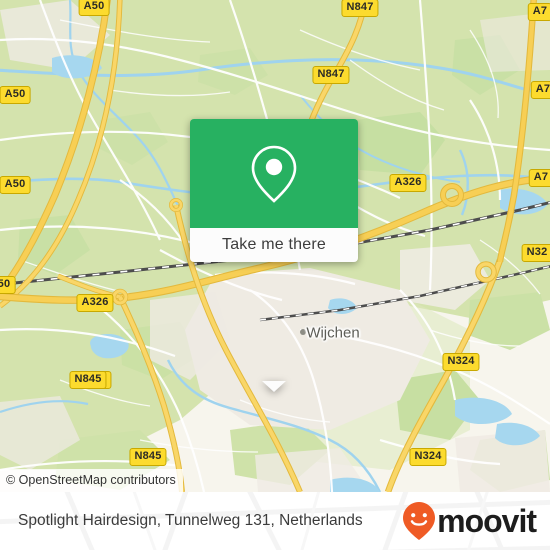 Image resolution: width=550 pixels, height=550 pixels. What do you see at coordinates (303, 332) in the screenshot?
I see `place-marker-dot` at bounding box center [303, 332].